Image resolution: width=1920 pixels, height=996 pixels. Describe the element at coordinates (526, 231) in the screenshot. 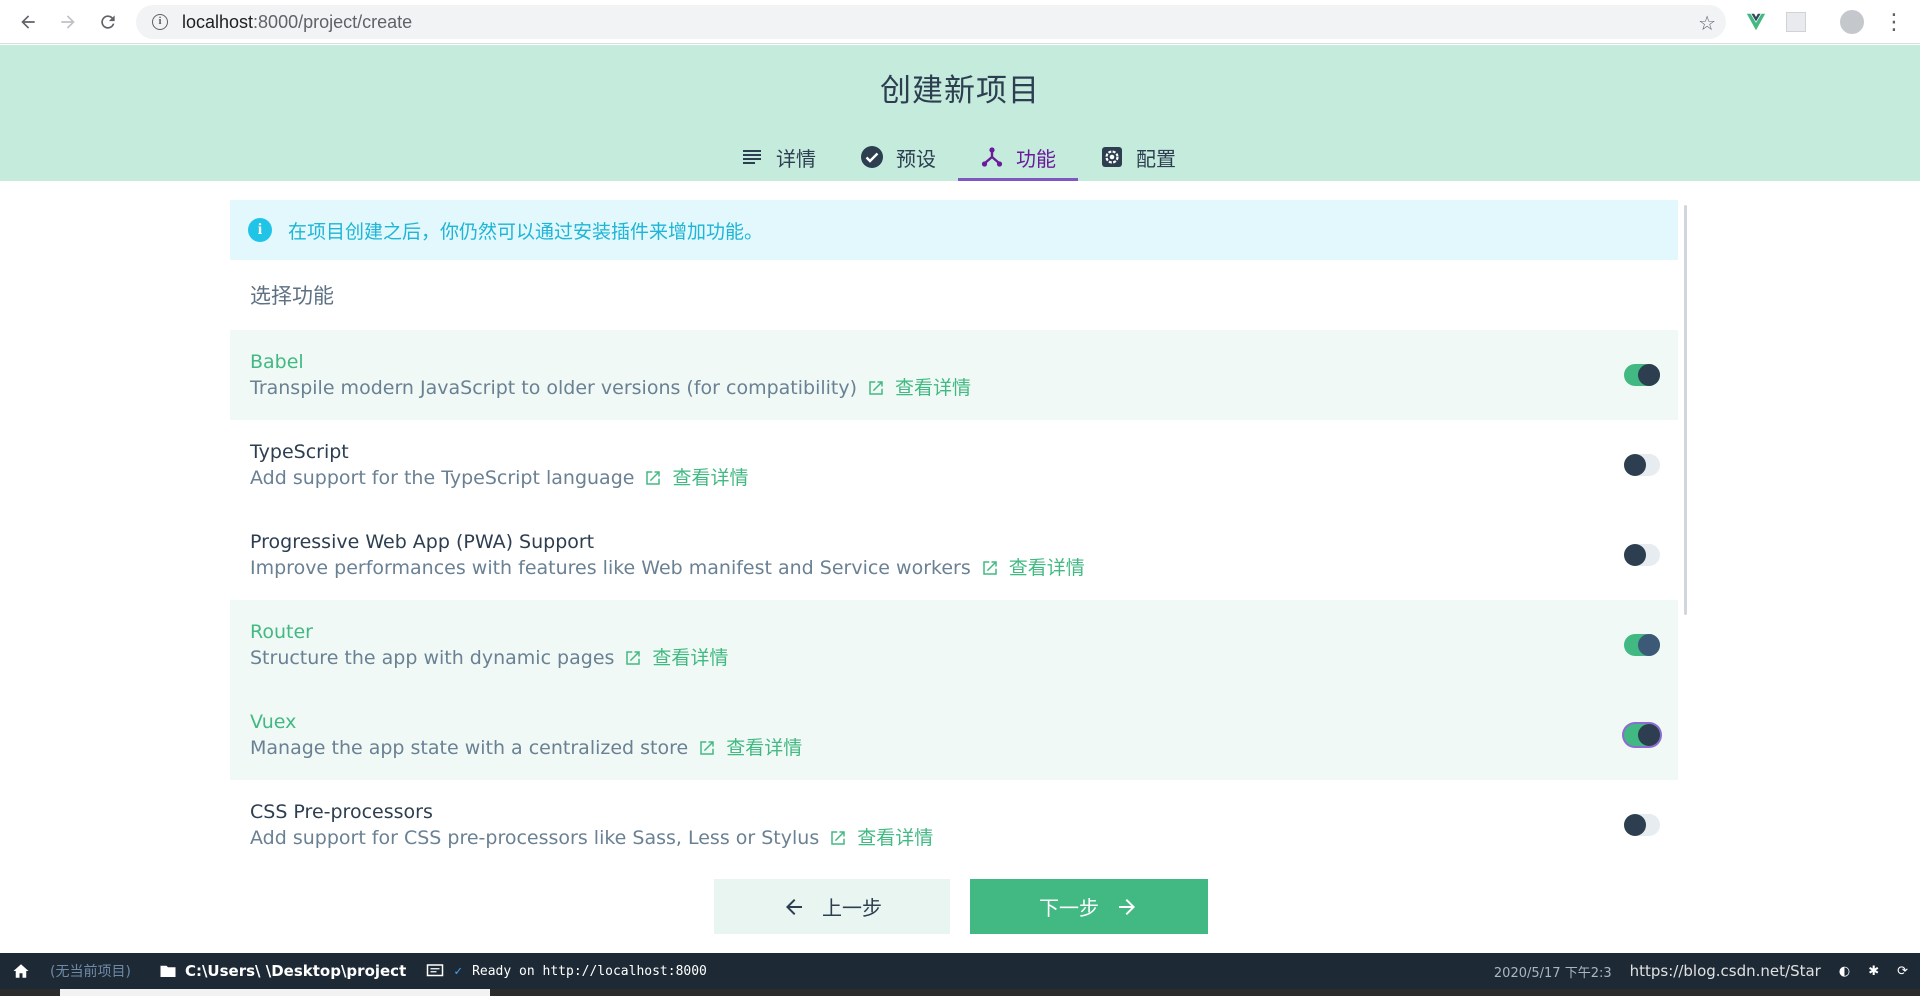

I see `info-banner-text: 在项目创建之后，你仍然可以通过安装插件来增加功能。` at that location.